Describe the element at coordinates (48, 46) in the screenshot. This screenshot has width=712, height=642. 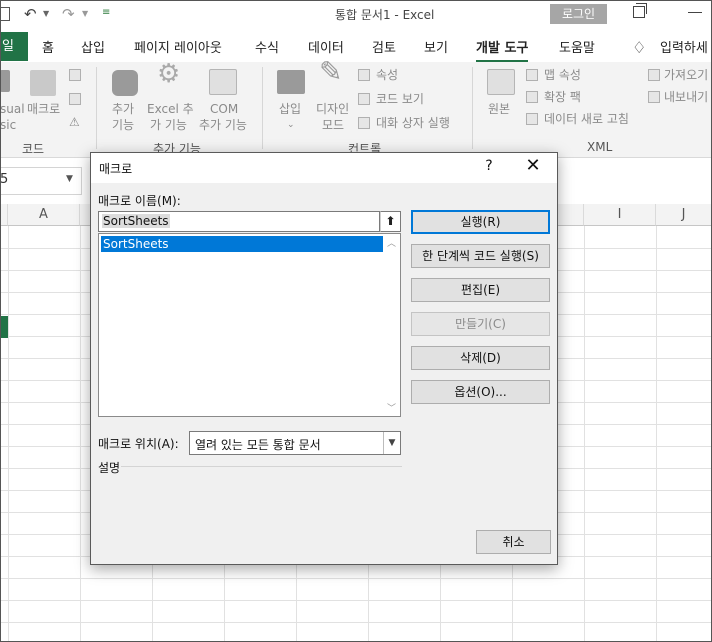
I see `tab-home: 홈` at that location.